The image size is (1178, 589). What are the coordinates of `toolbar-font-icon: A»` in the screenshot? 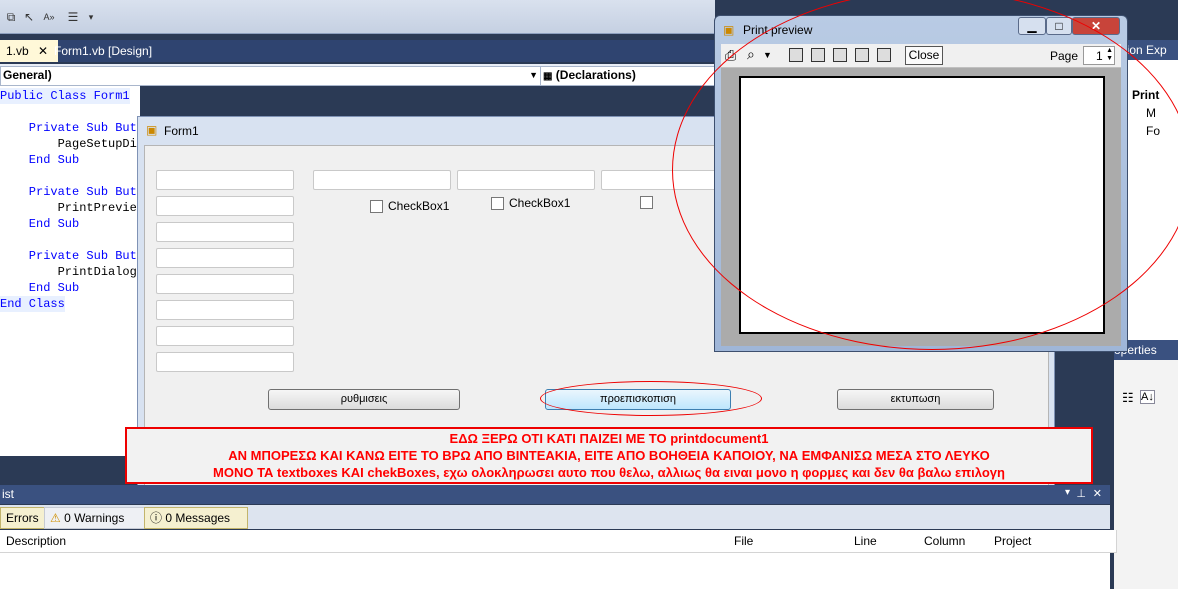 It's located at (49, 17).